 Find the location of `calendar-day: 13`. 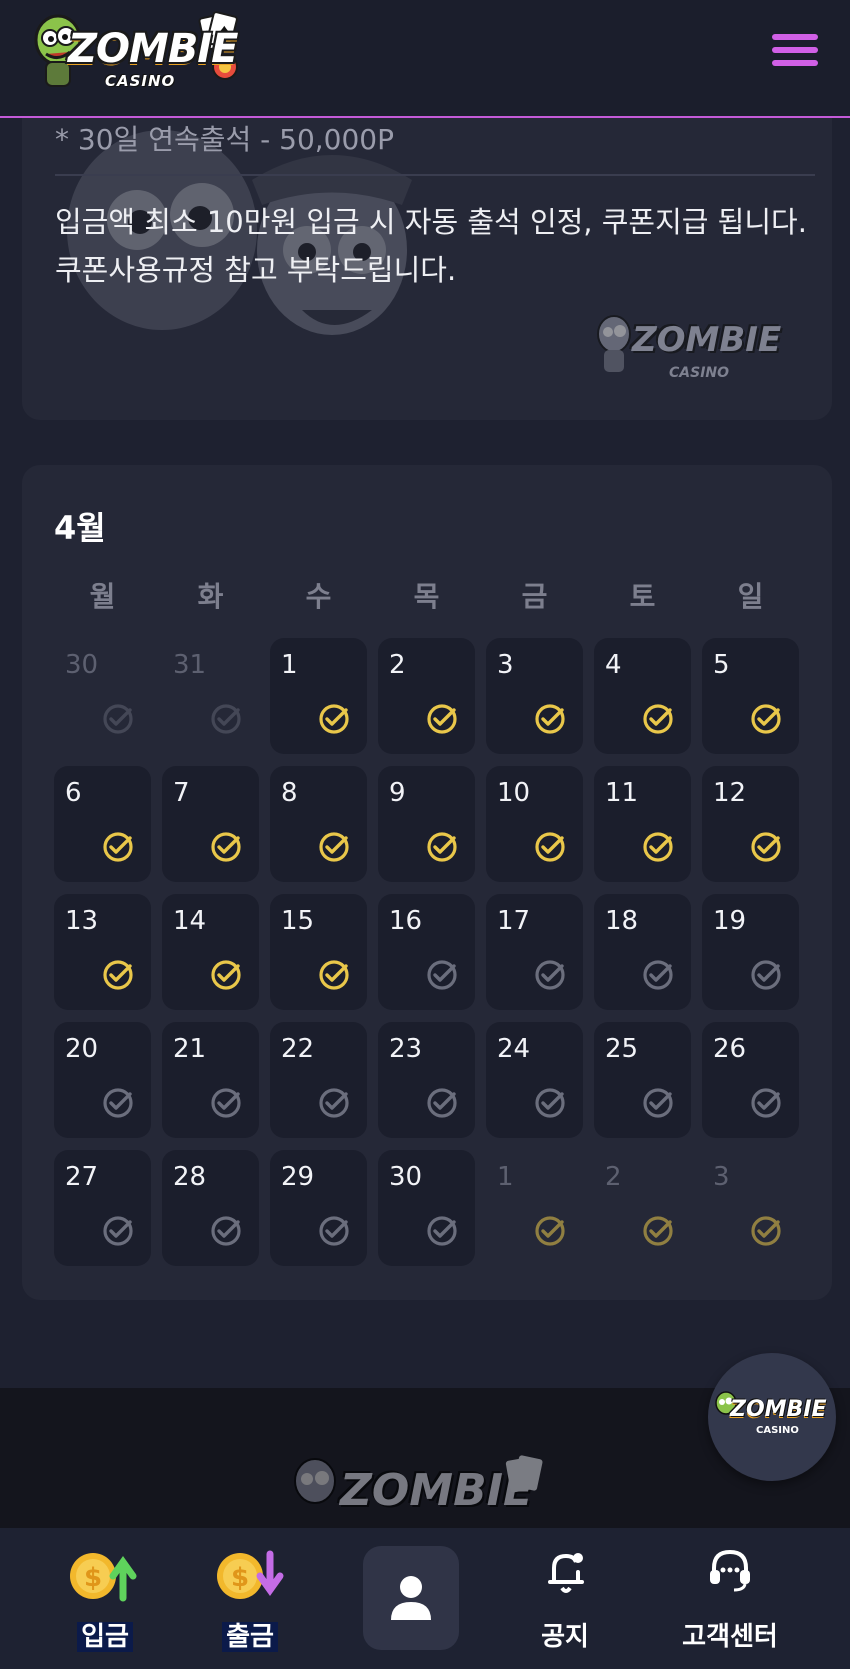

calendar-day: 13 is located at coordinates (102, 952).